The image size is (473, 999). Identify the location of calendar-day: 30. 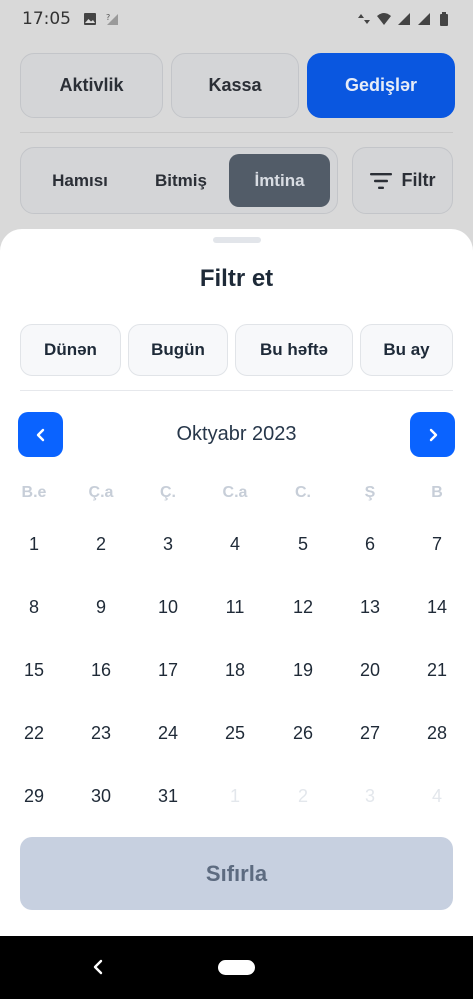
(101, 796).